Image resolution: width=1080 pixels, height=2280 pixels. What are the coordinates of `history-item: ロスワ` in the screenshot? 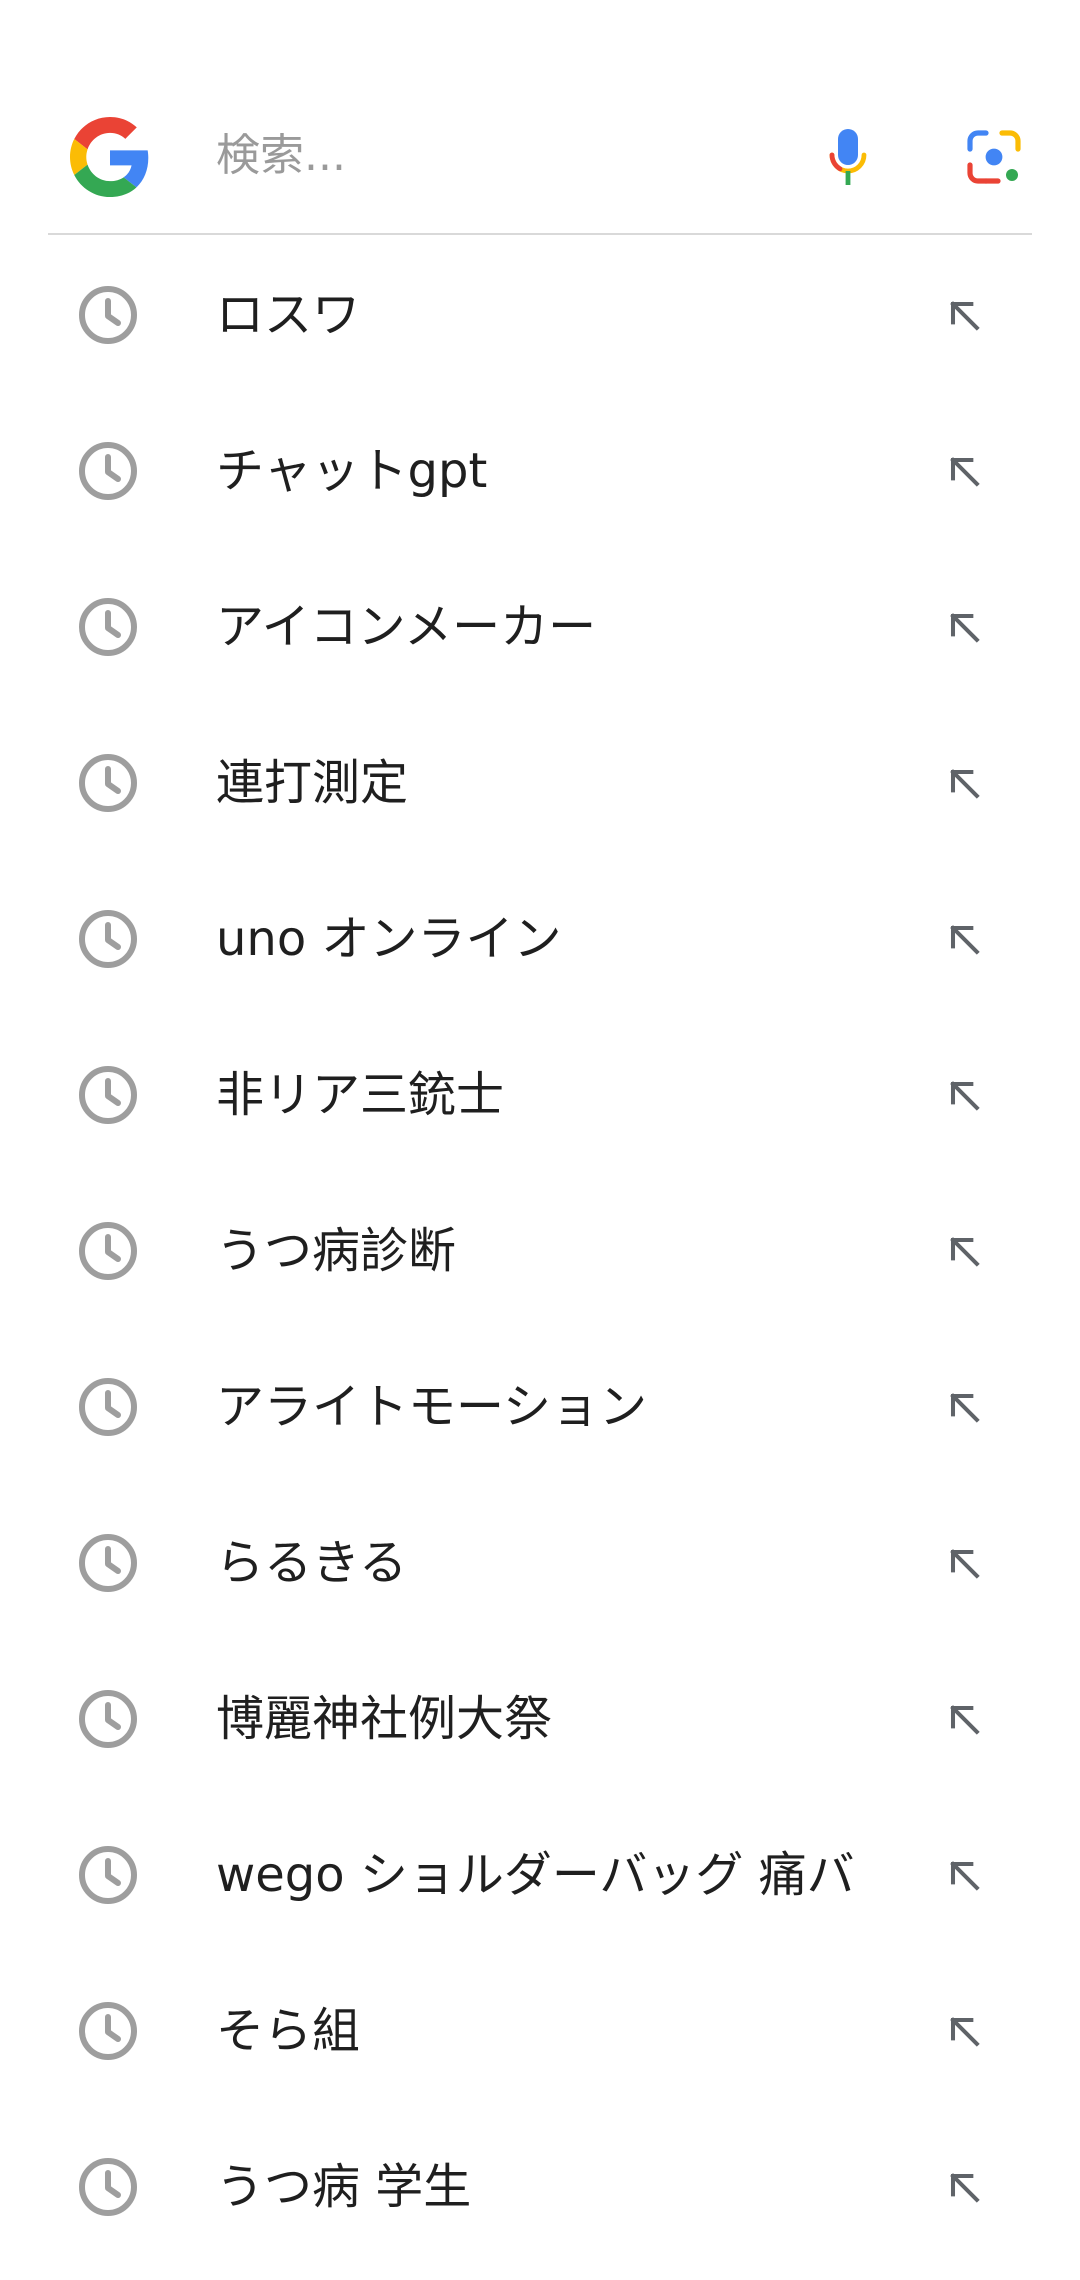 It's located at (540, 315).